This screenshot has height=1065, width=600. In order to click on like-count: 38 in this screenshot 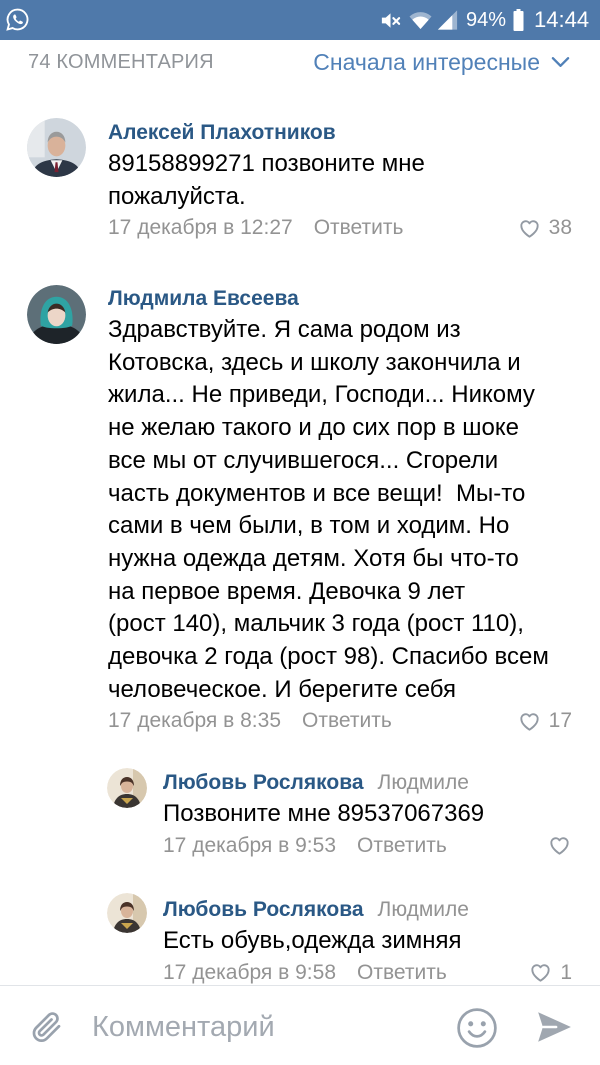, I will do `click(560, 228)`.